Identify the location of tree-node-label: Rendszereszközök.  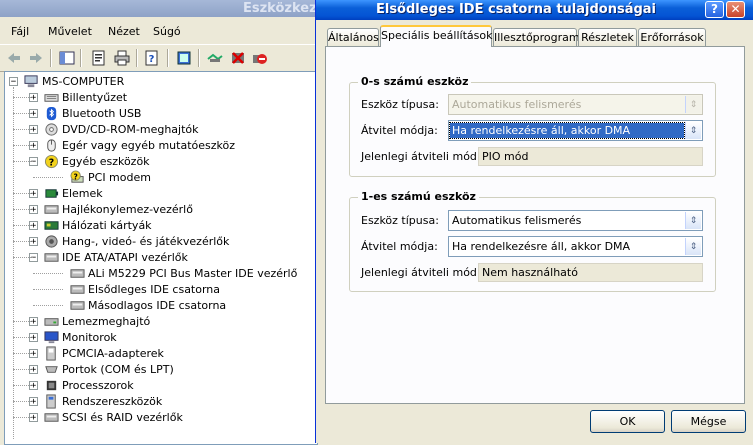
(112, 401).